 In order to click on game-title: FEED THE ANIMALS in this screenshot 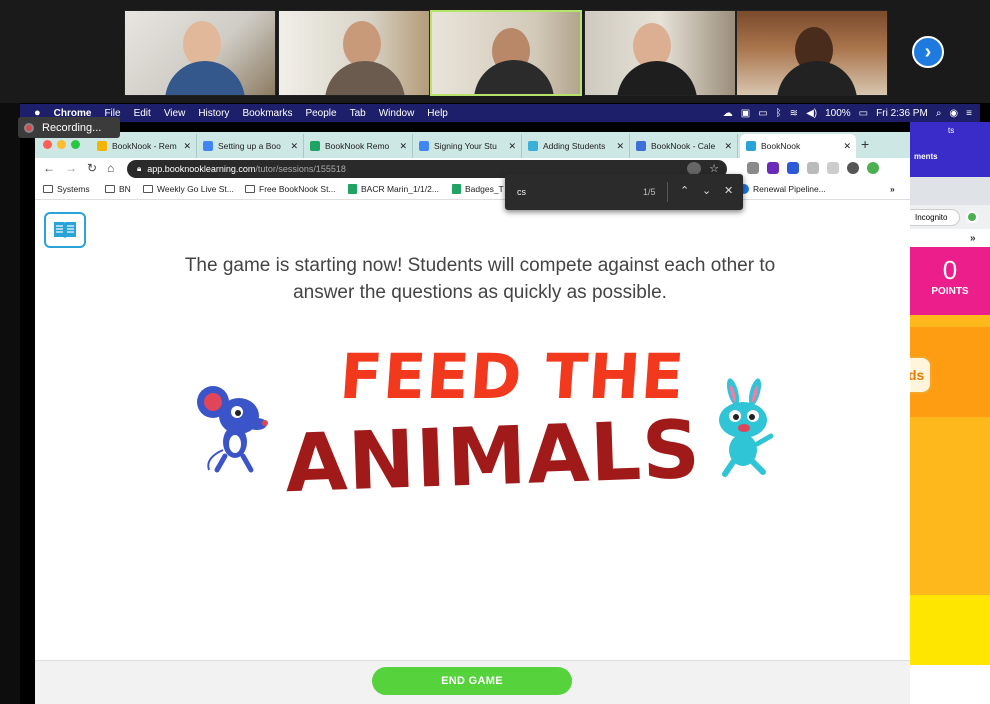, I will do `click(465, 427)`.